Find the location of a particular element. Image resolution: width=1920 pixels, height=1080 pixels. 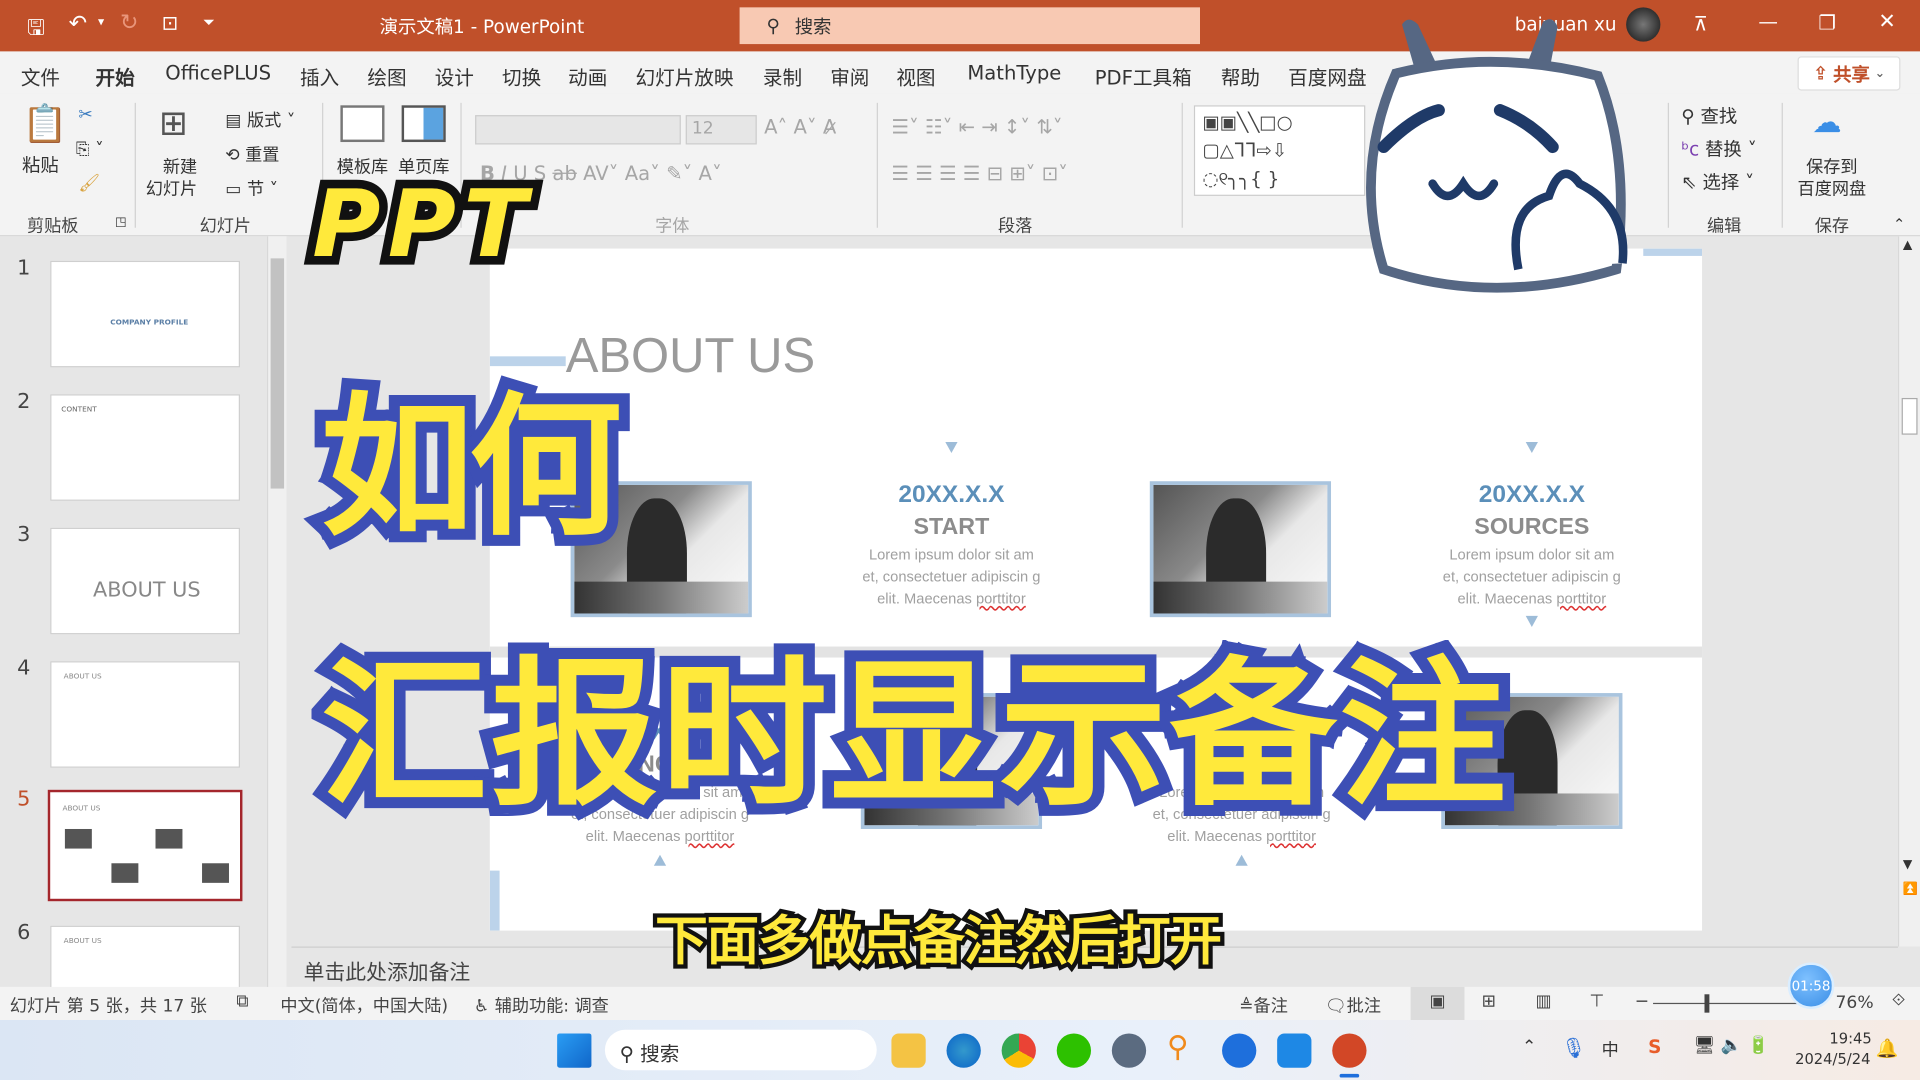

scroll-down-icon: ▼ is located at coordinates (1907, 864).